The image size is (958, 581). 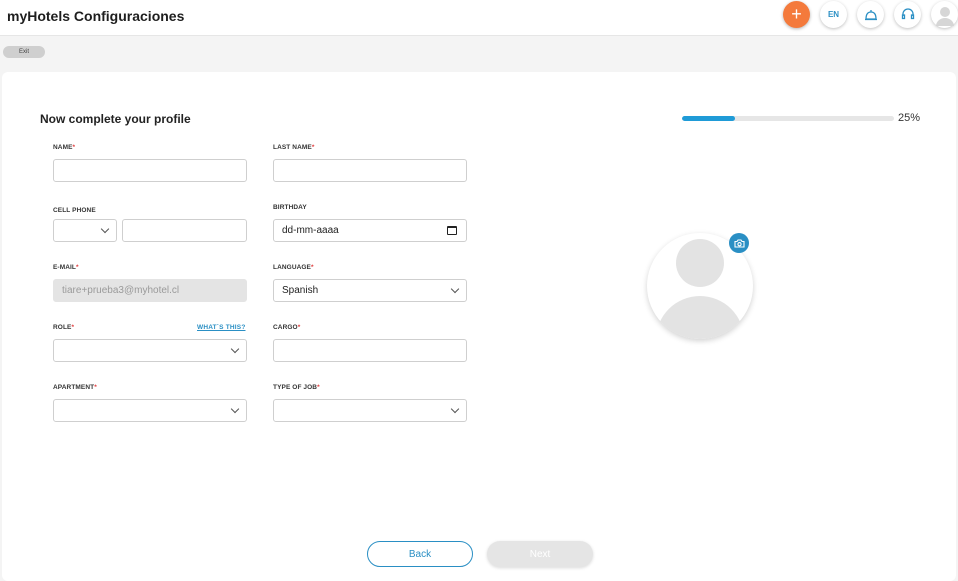 I want to click on whats-this-link: WHAT´S THIS?, so click(x=221, y=327).